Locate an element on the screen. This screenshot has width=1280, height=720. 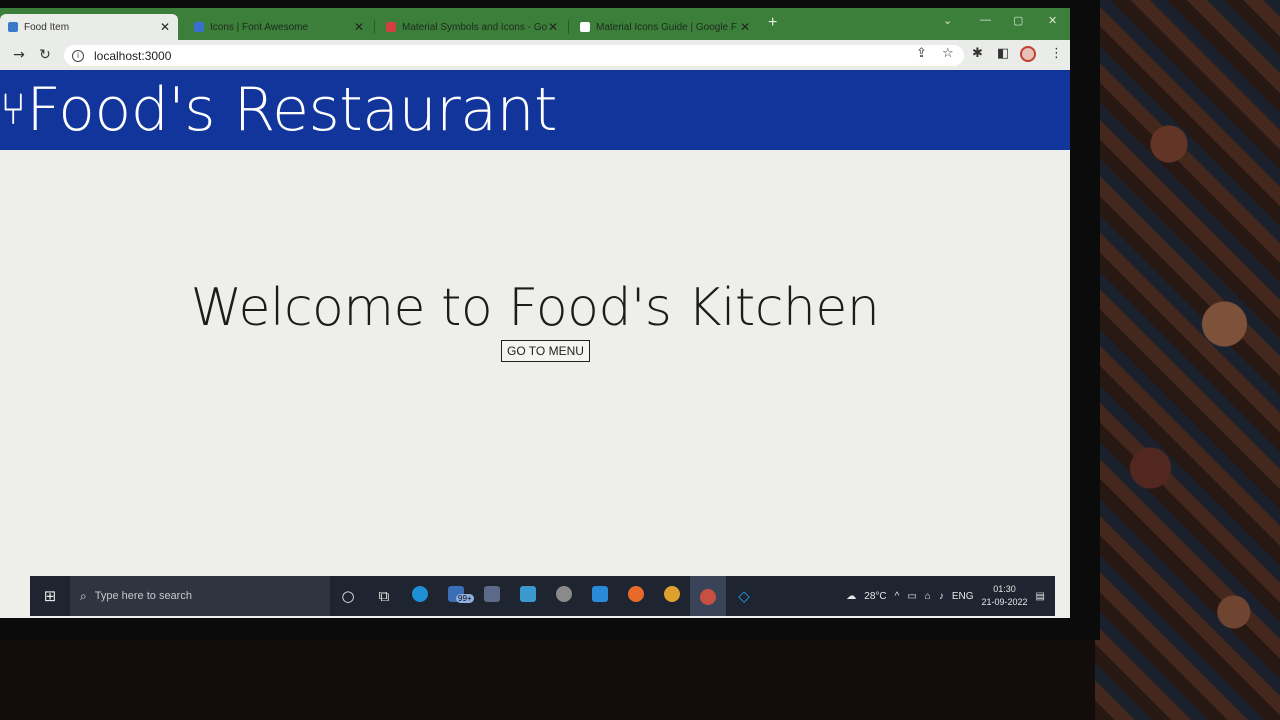
minimize-icon: — is located at coordinates (985, 20).